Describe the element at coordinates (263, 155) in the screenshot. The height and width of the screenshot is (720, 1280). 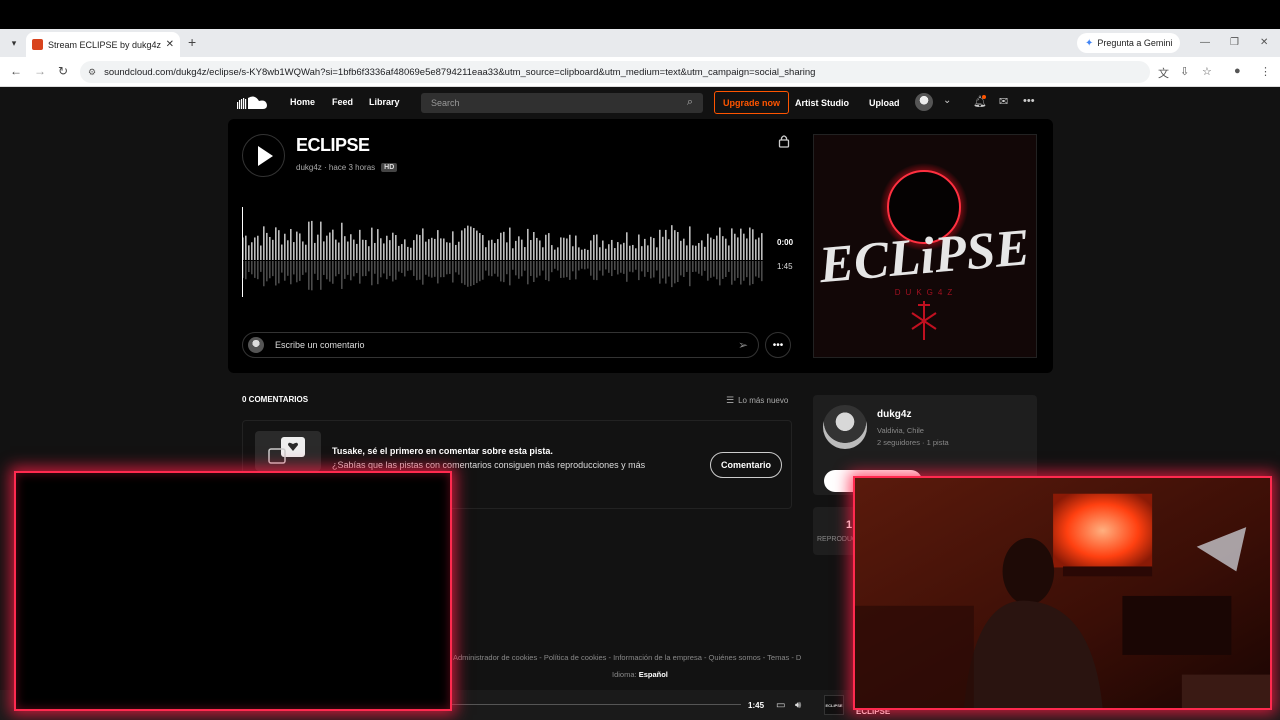
I see `play-button` at that location.